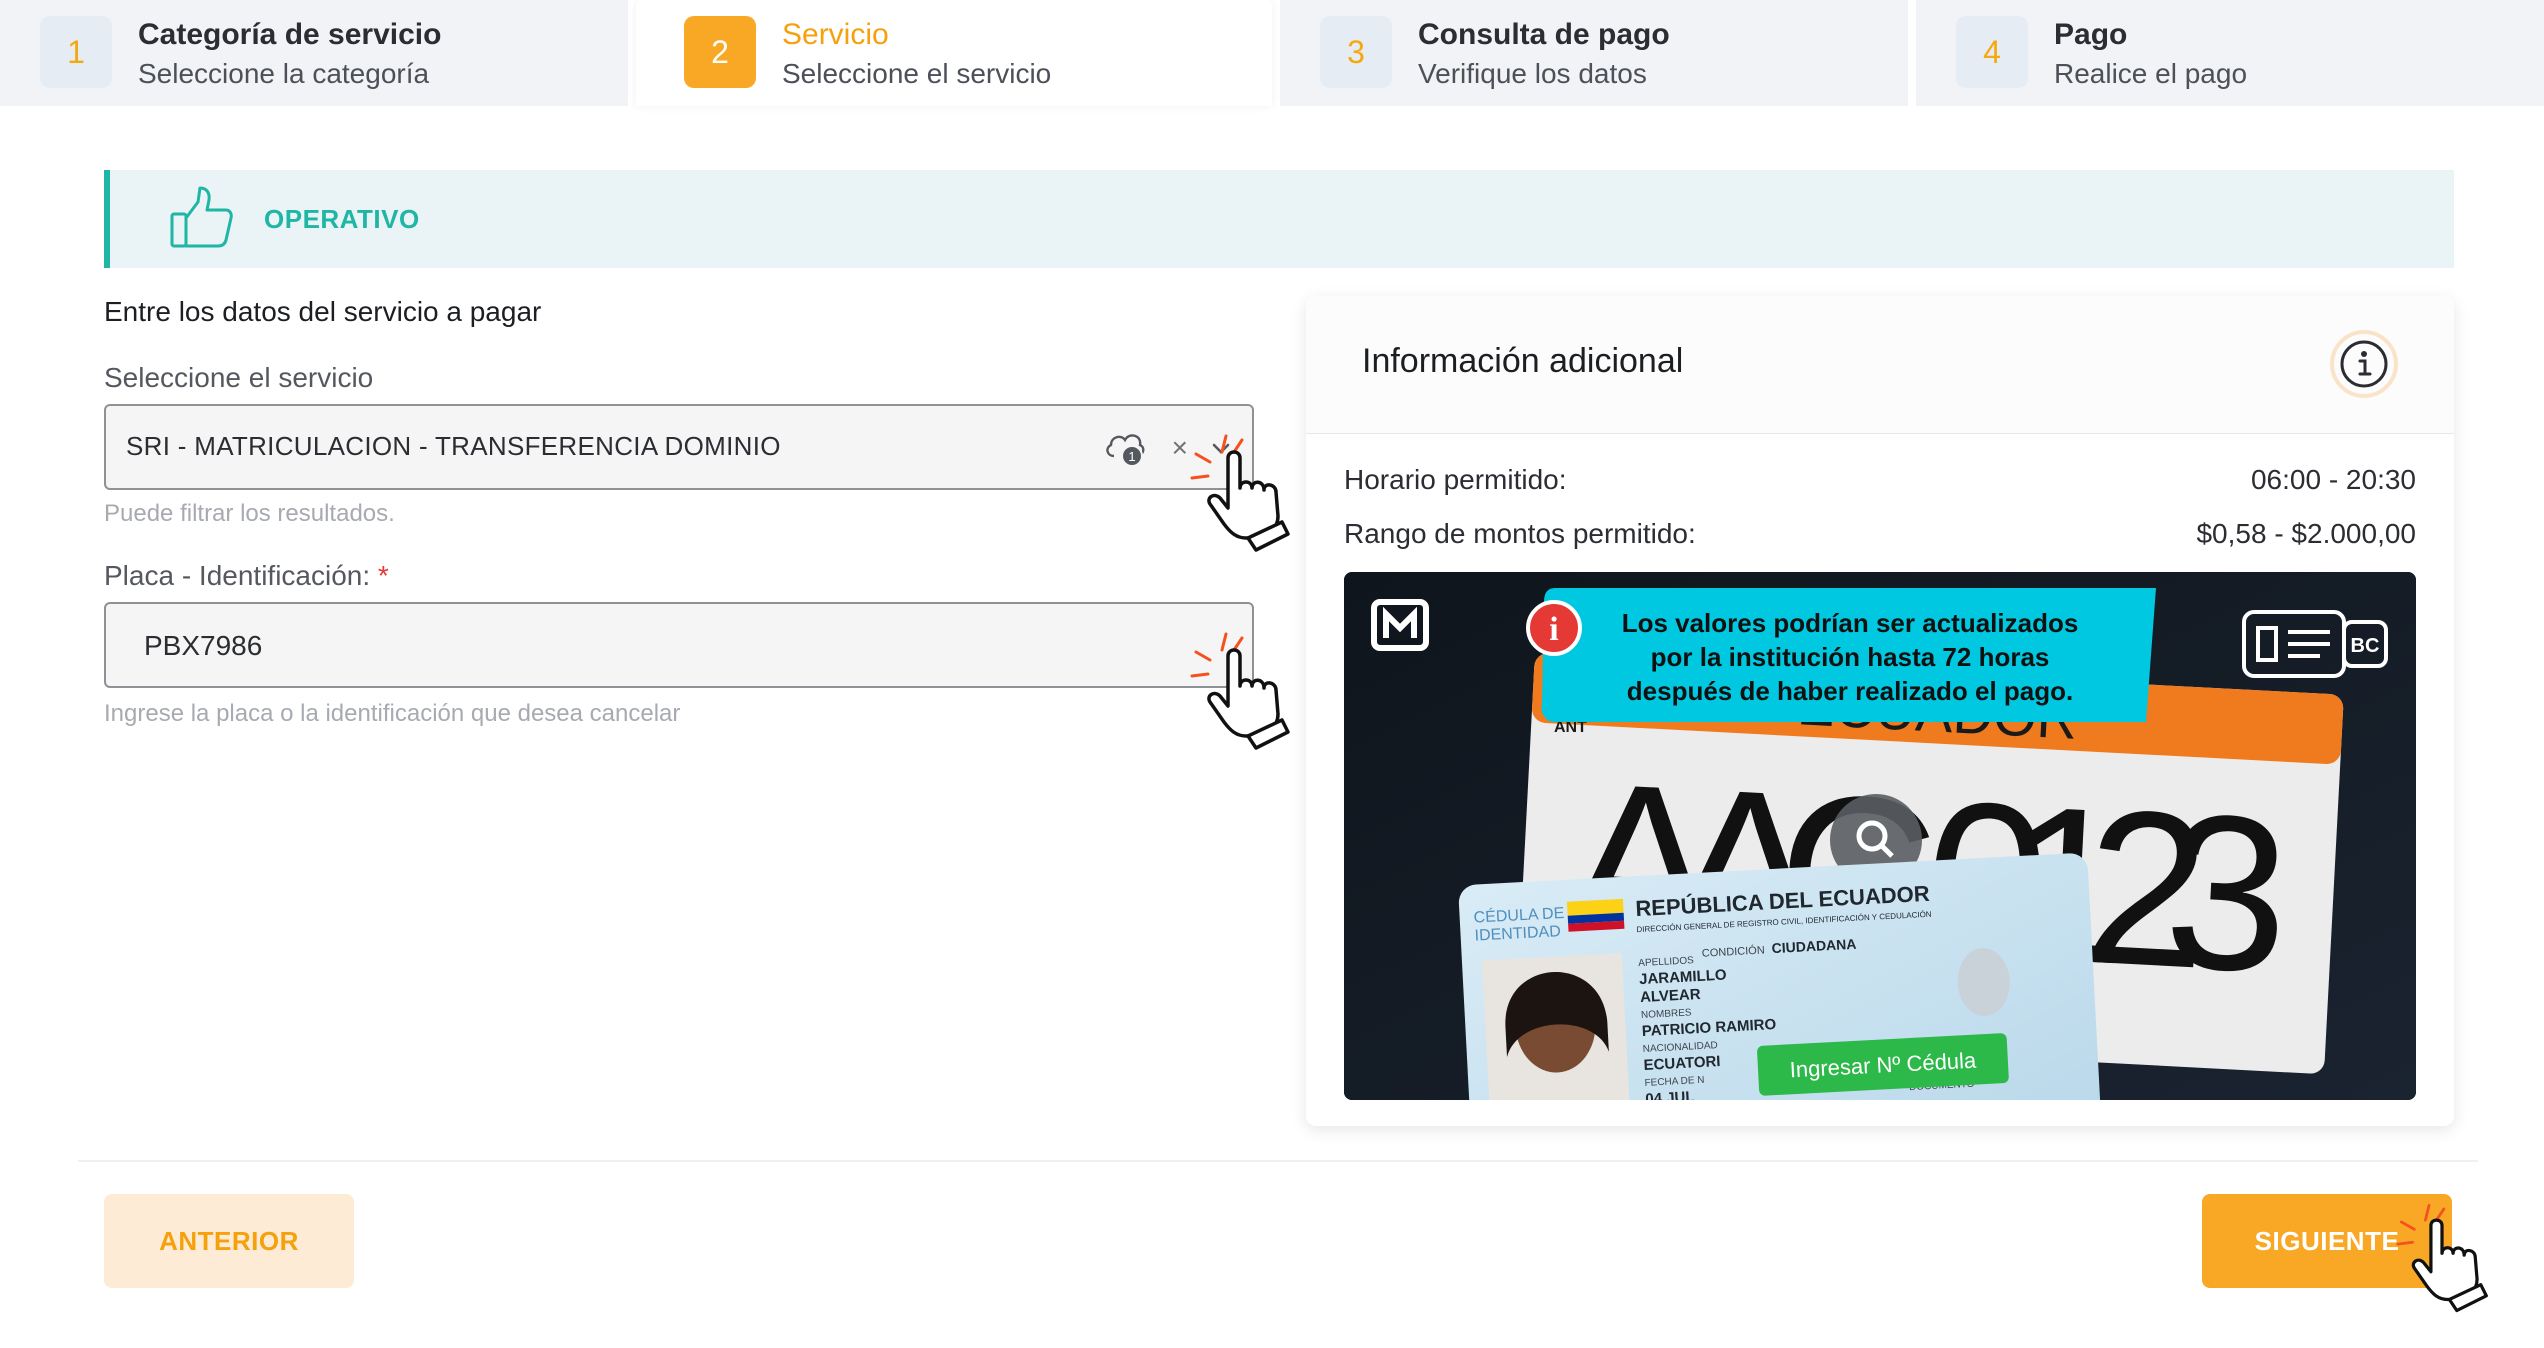 This screenshot has width=2544, height=1348. Describe the element at coordinates (1992, 52) in the screenshot. I see `step-number: 4` at that location.